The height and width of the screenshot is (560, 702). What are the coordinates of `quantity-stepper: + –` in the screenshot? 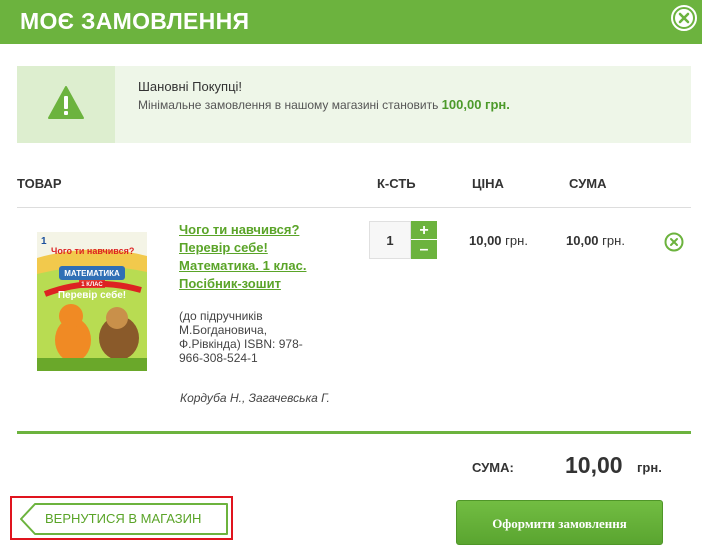 It's located at (403, 240).